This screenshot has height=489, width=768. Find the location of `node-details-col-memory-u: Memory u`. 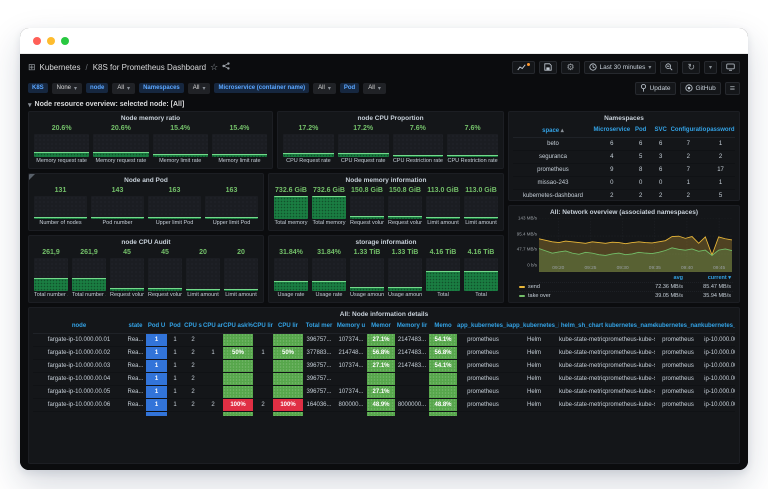

node-details-col-memory-u: Memory u is located at coordinates (351, 327).